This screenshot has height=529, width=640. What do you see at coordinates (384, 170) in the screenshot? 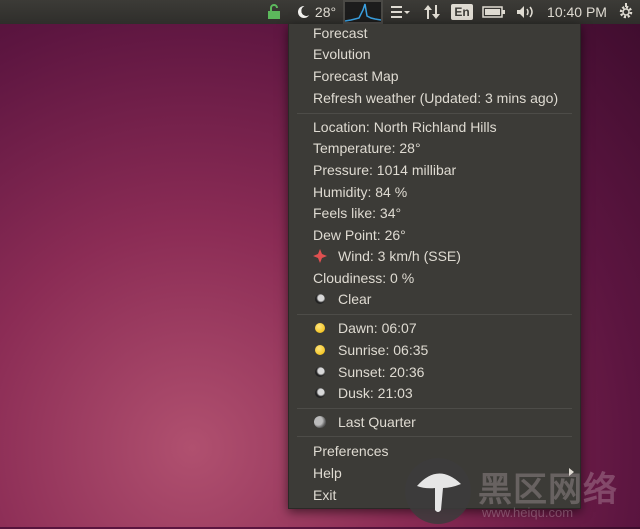
I see `menu-item-pressure: Pressure: 1014 millibar` at bounding box center [384, 170].